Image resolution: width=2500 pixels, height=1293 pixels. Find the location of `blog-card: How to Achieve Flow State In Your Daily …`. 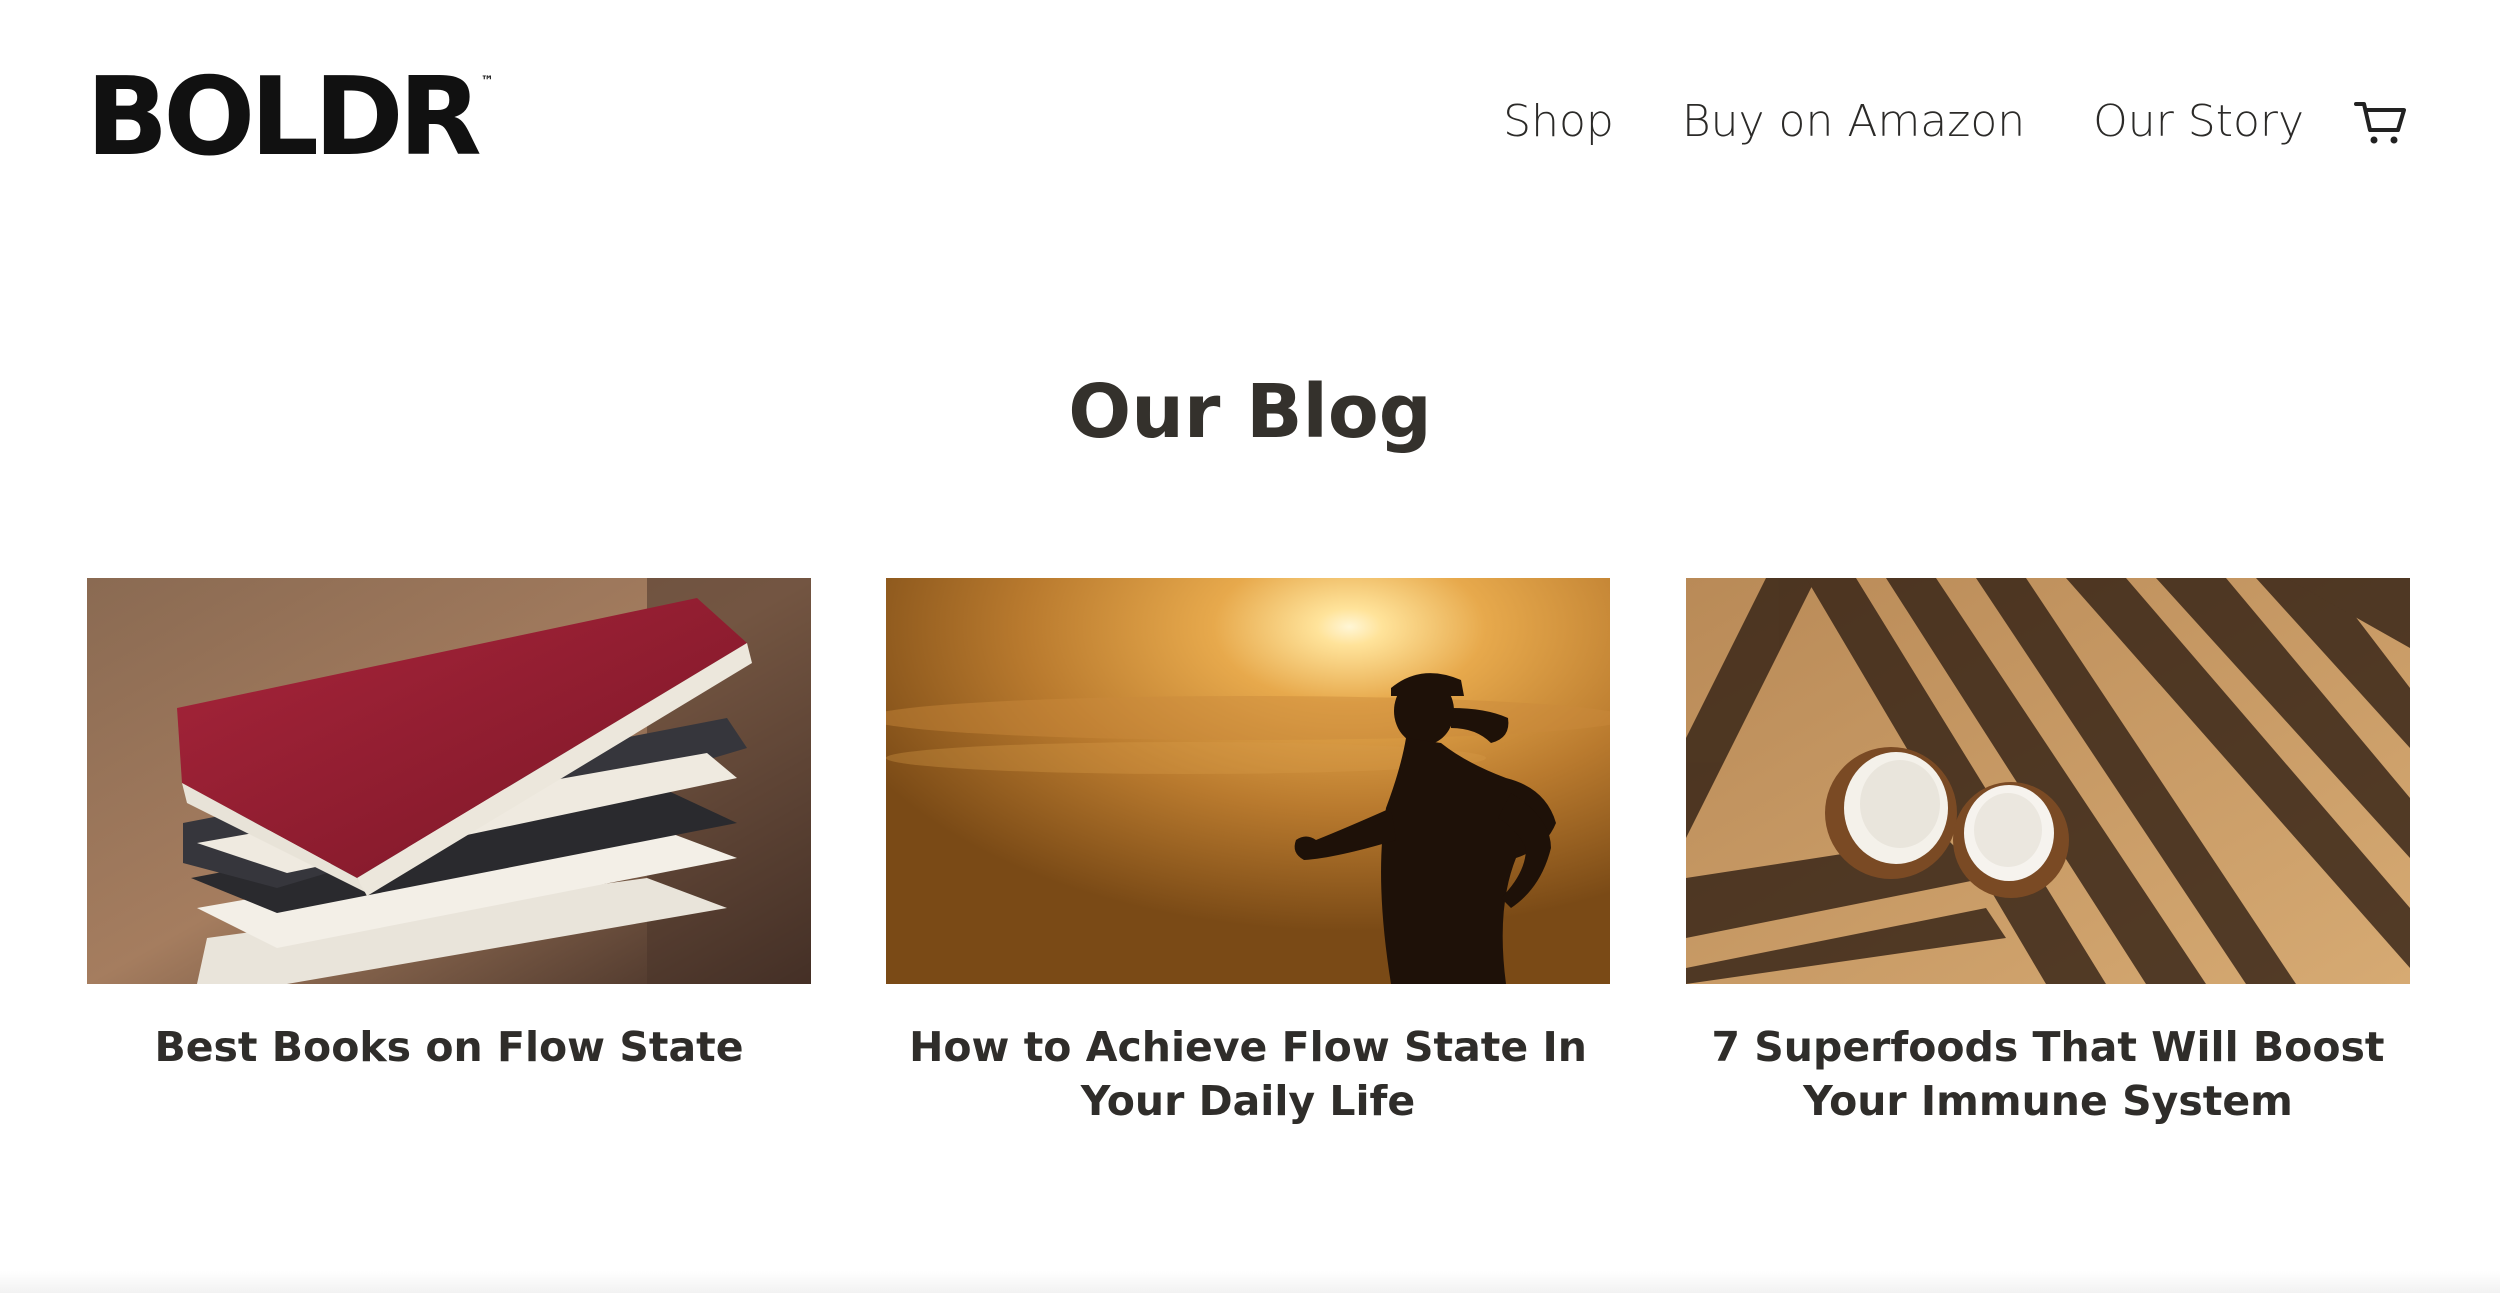

blog-card: How to Achieve Flow State In Your Daily … is located at coordinates (1248, 853).